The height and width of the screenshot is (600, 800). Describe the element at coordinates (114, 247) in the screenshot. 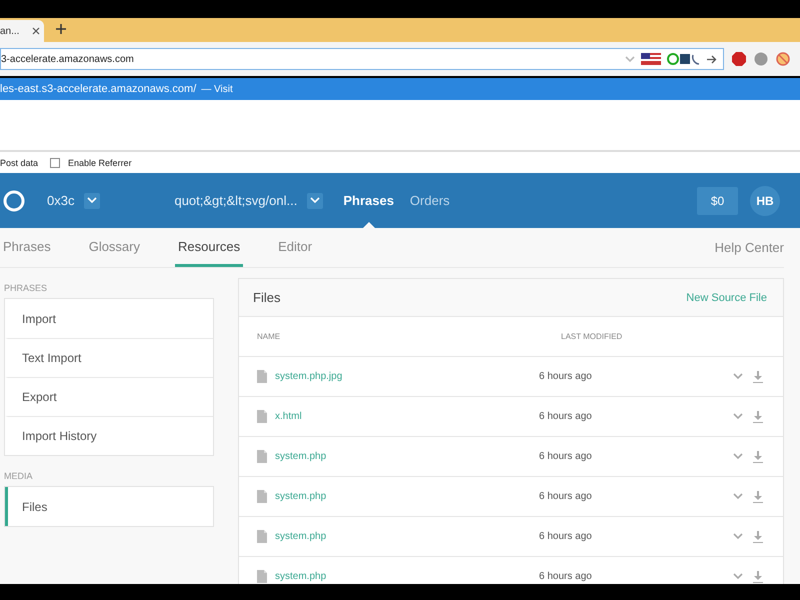

I see `sub-tab: Glossary` at that location.